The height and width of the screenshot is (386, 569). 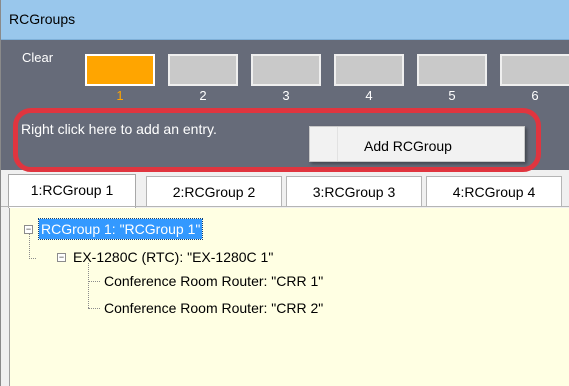 I want to click on tree-root-node: RCGroup 1: "RCGroup 1", so click(x=120, y=229).